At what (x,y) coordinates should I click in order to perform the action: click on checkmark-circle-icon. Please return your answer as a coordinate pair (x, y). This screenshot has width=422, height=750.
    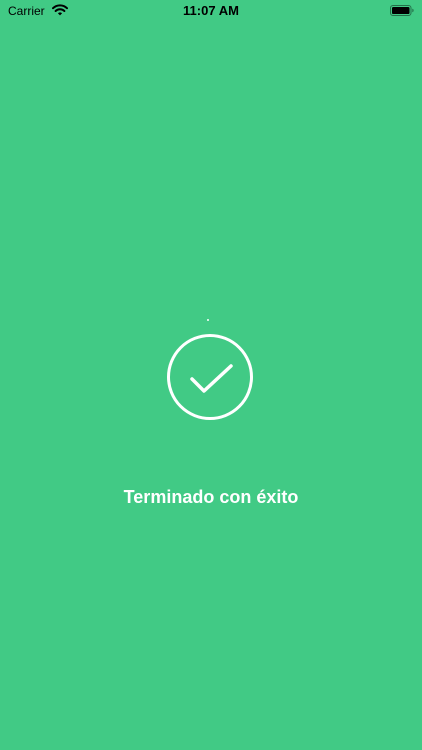
    Looking at the image, I should click on (210, 377).